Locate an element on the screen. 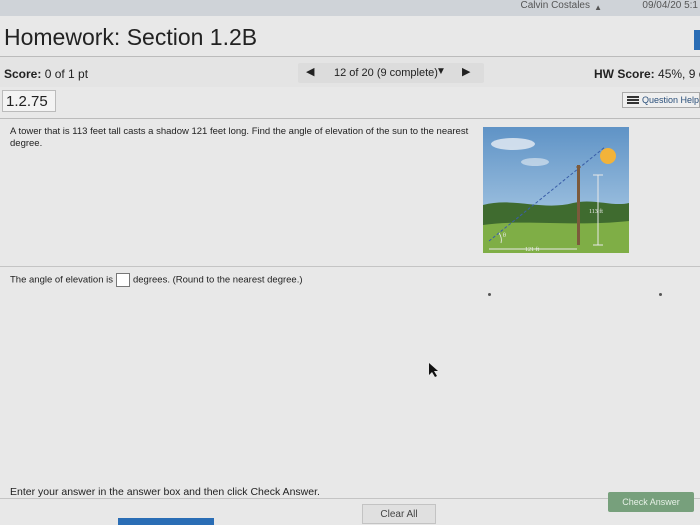 The height and width of the screenshot is (525, 700). score: Score: 0 of 1 pt is located at coordinates (46, 74).